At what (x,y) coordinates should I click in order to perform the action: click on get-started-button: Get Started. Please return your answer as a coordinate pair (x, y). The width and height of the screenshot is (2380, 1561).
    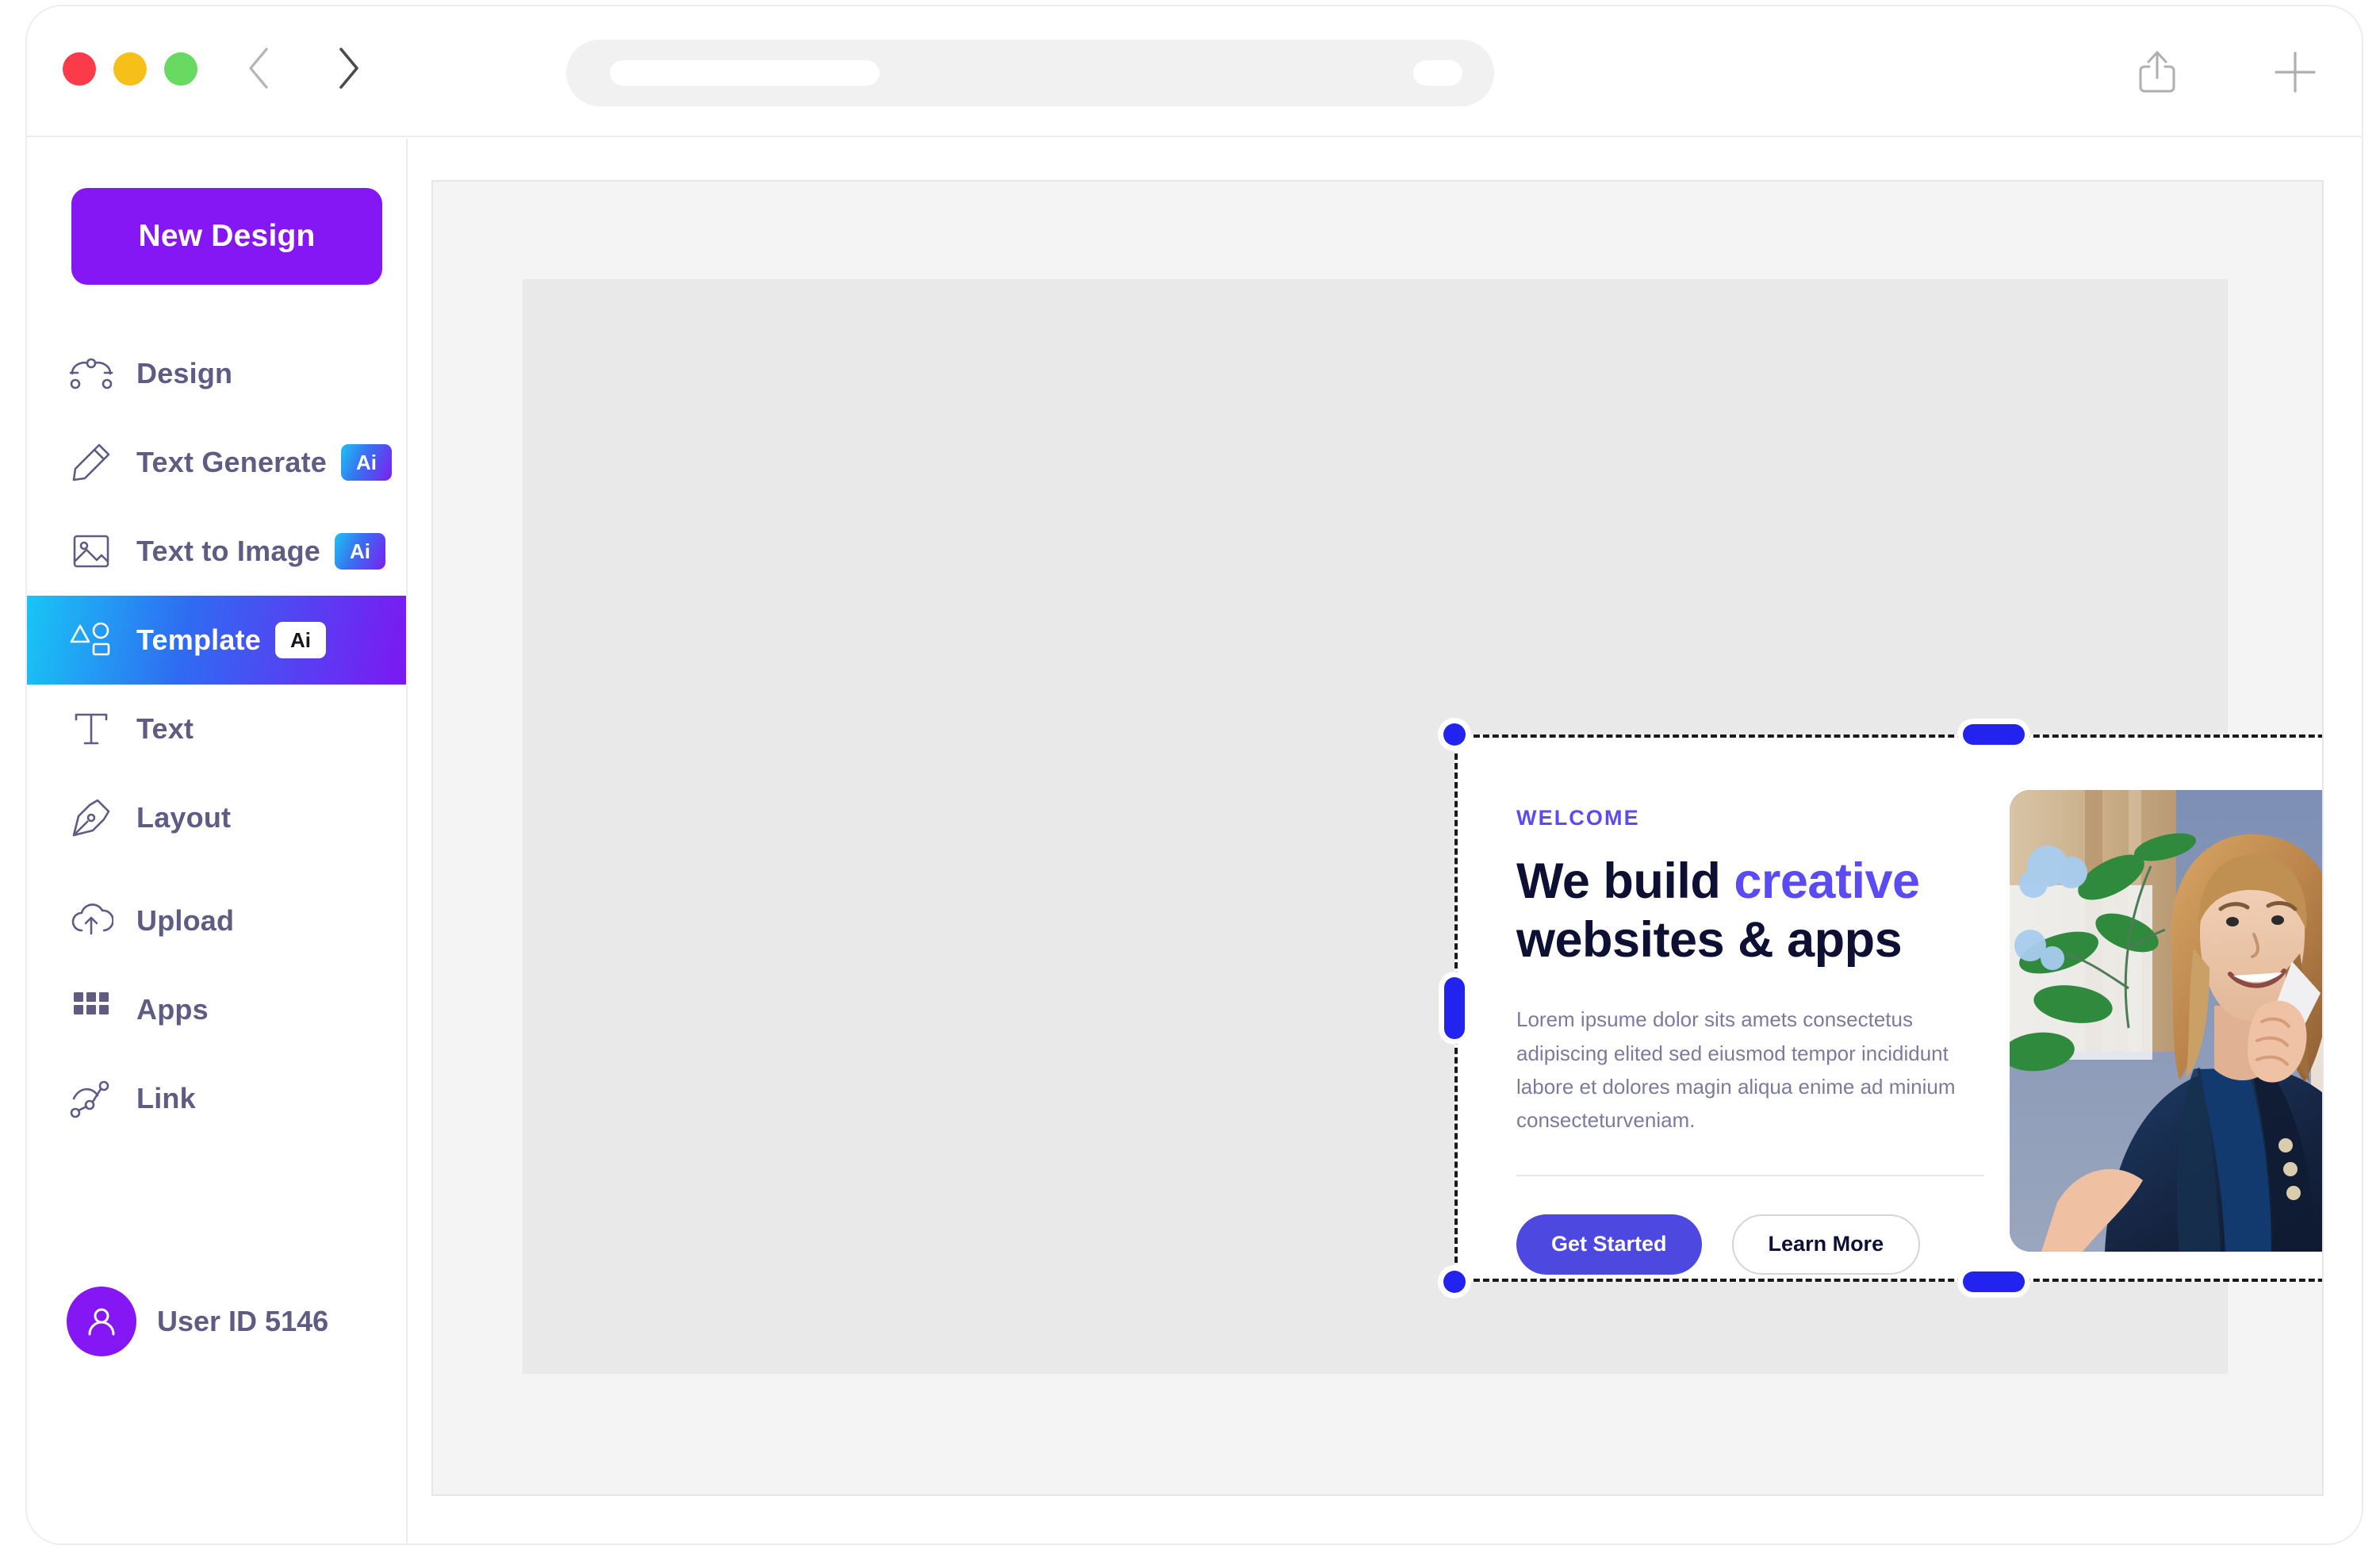
    Looking at the image, I should click on (1609, 1244).